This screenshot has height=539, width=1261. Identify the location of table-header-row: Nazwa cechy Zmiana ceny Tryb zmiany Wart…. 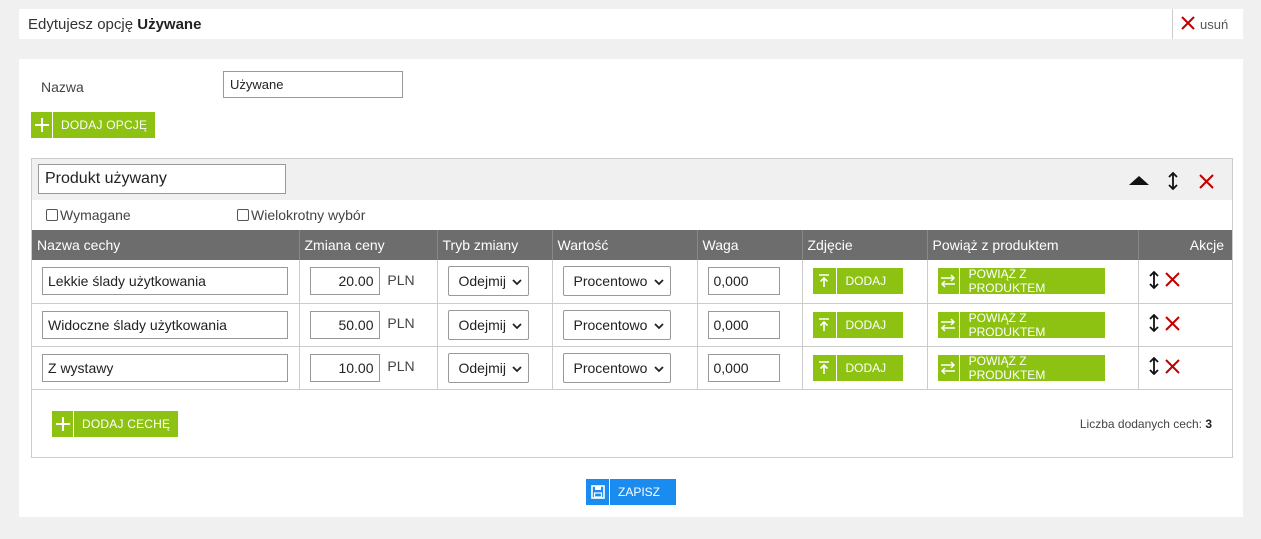
(632, 245).